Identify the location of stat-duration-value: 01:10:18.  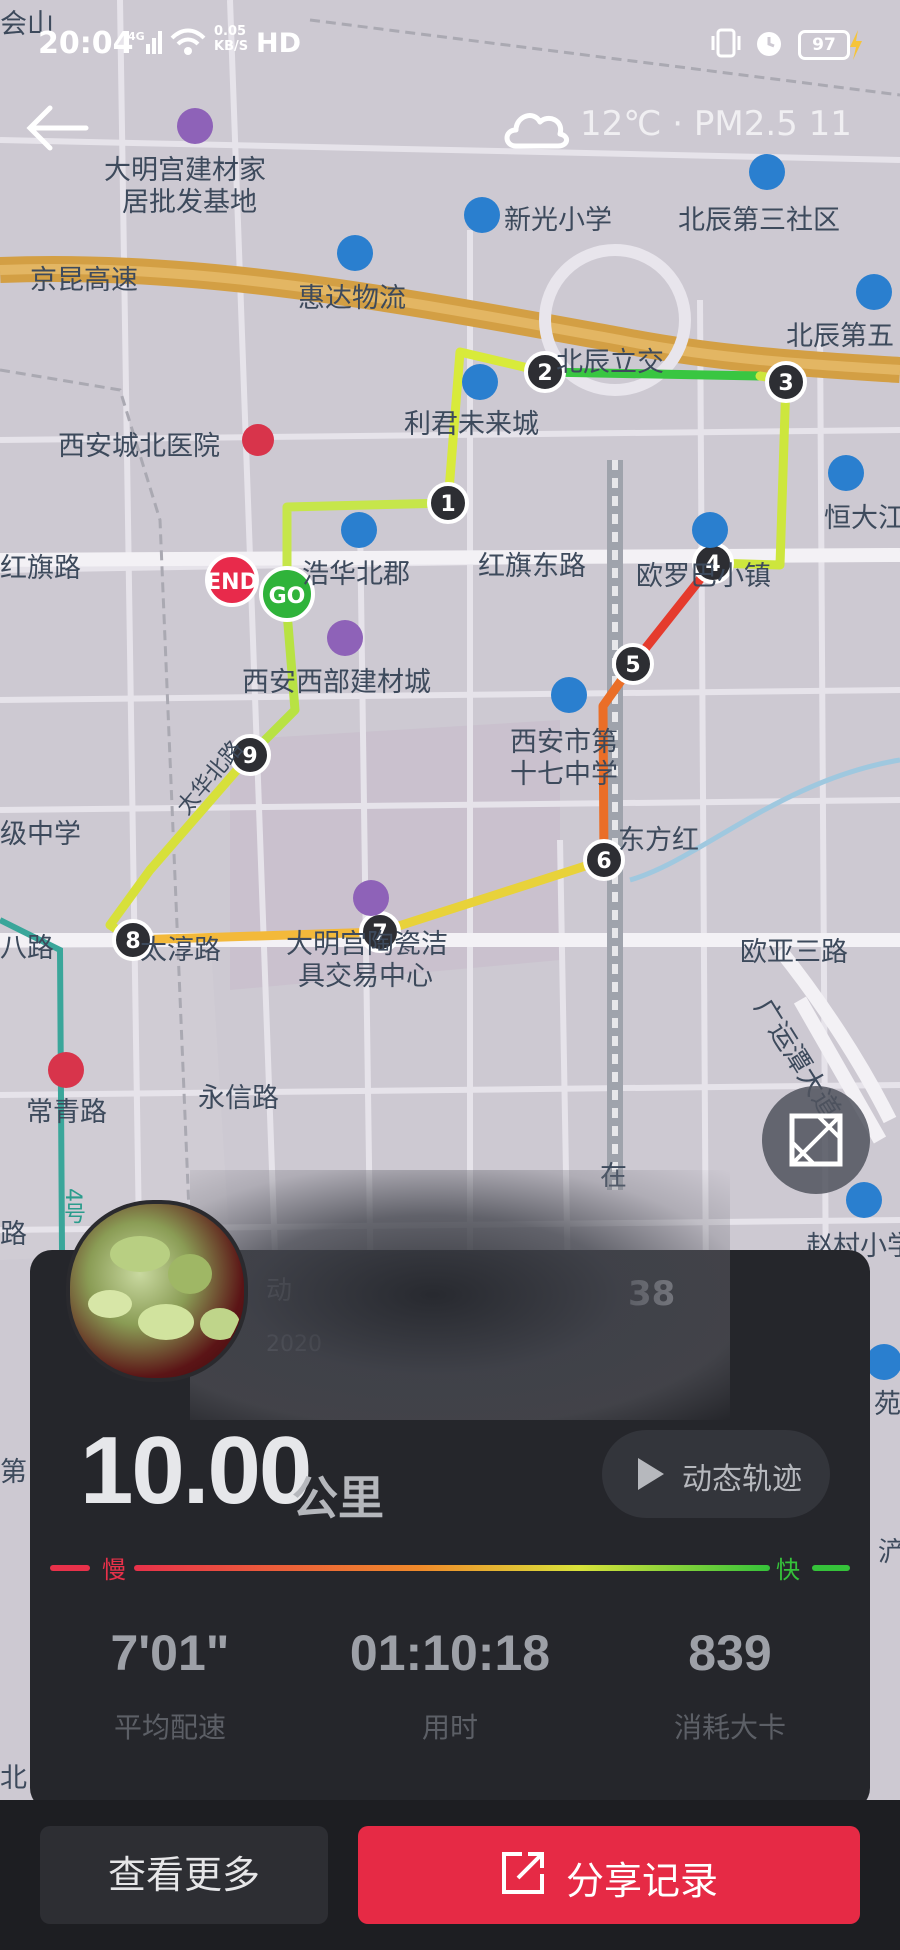
(450, 1653).